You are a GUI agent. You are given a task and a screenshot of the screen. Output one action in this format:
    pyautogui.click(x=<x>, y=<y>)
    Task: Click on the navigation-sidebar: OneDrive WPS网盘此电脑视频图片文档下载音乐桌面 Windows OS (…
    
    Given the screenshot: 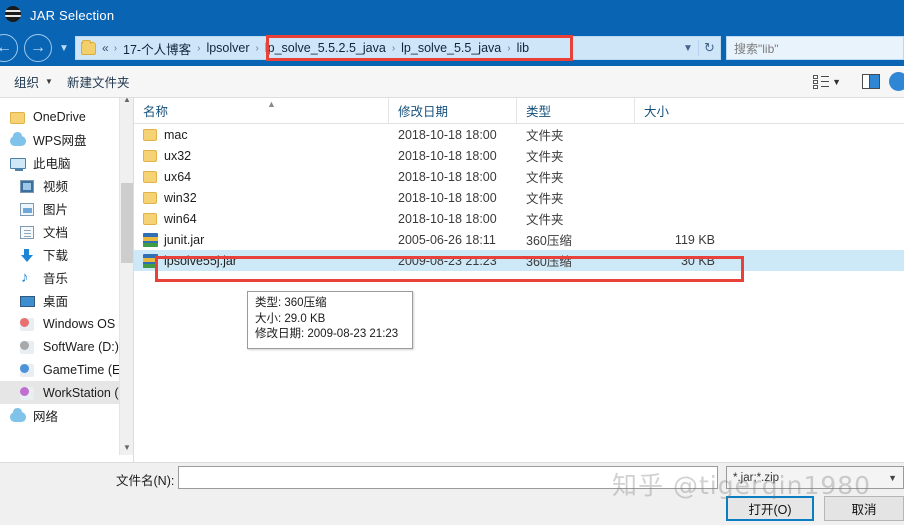 What is the action you would take?
    pyautogui.click(x=66, y=280)
    